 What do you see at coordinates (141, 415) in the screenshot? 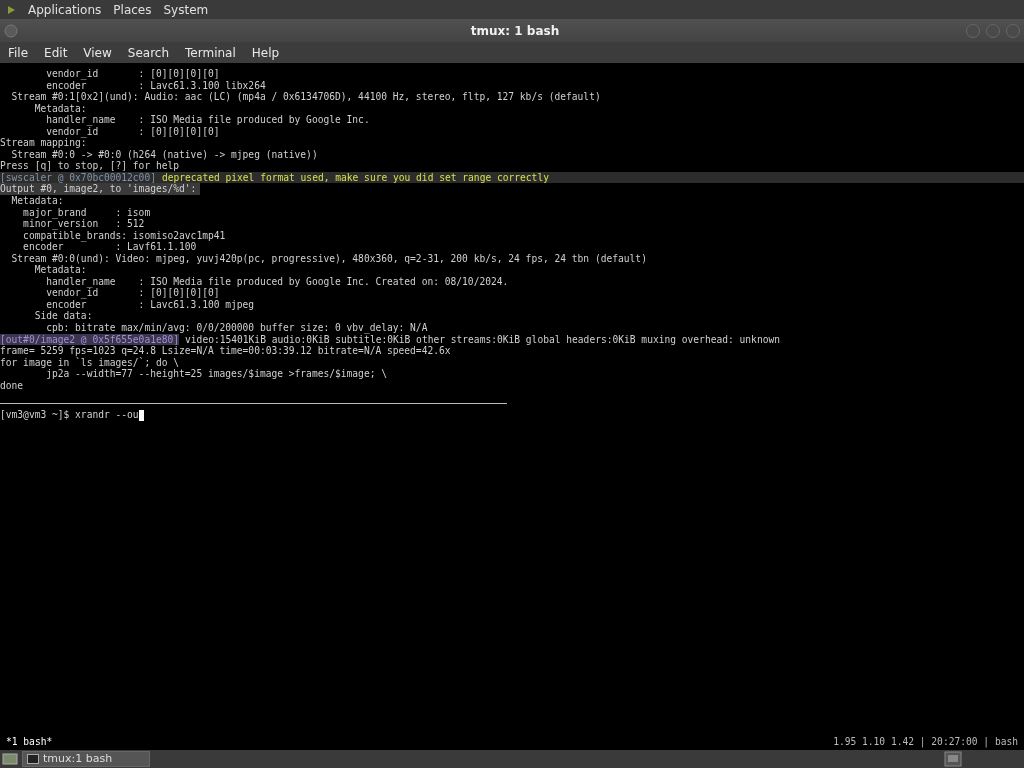
I see `cursor` at bounding box center [141, 415].